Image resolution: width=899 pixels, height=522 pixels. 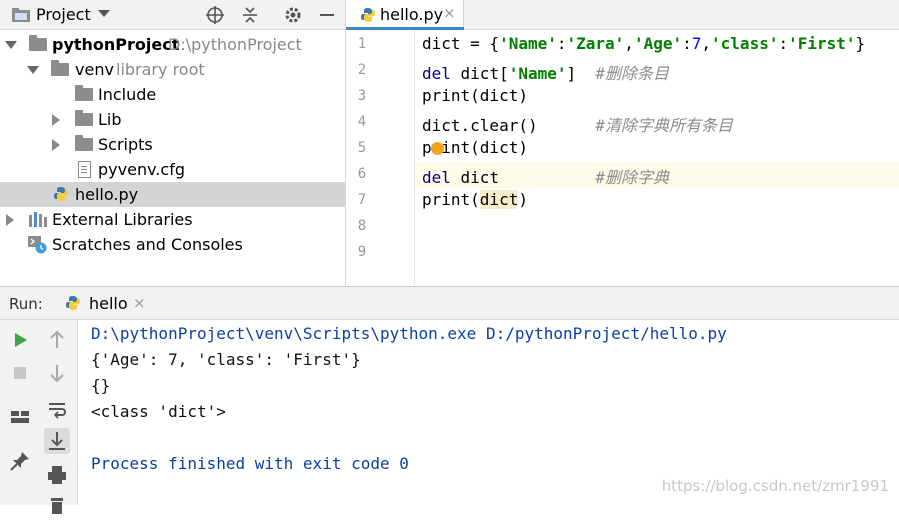 I want to click on line-number: 3, so click(x=362, y=96).